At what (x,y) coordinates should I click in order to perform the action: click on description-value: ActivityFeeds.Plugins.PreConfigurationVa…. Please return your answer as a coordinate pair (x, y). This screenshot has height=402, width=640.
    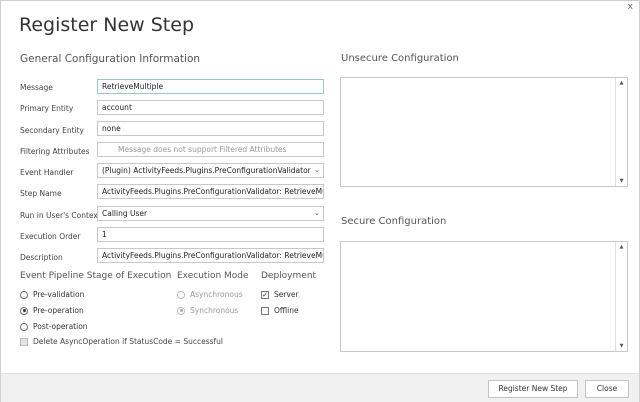
    Looking at the image, I should click on (212, 255).